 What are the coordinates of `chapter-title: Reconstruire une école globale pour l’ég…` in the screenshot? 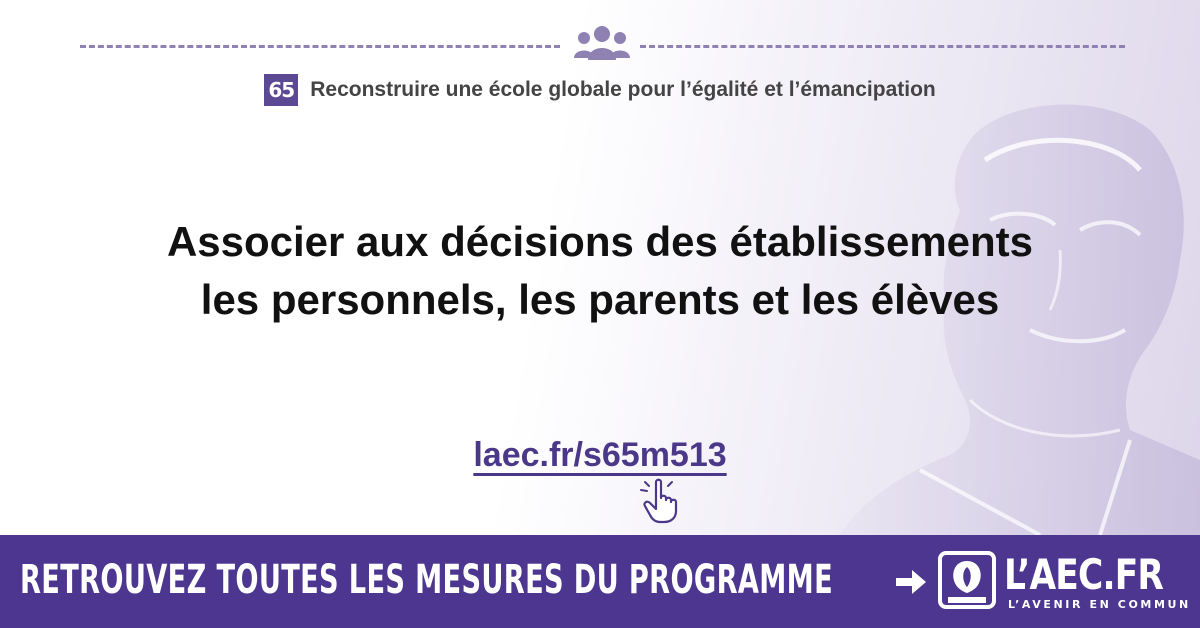 It's located at (623, 89).